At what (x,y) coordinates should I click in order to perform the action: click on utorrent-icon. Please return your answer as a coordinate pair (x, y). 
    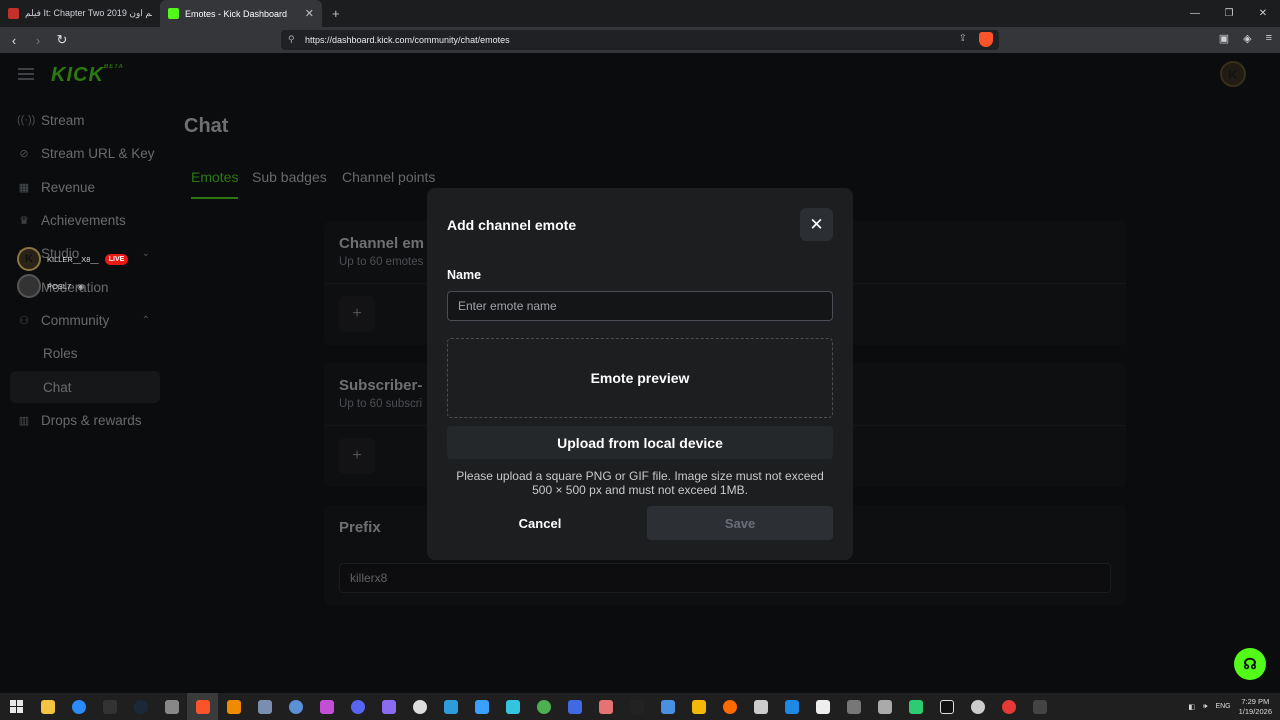
    Looking at the image, I should click on (543, 706).